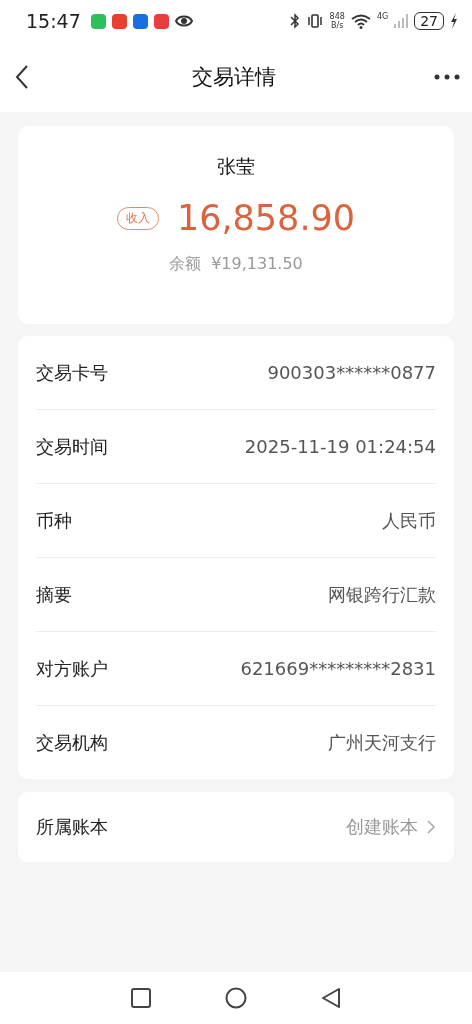  I want to click on balance-value: ¥19,131.50, so click(257, 264).